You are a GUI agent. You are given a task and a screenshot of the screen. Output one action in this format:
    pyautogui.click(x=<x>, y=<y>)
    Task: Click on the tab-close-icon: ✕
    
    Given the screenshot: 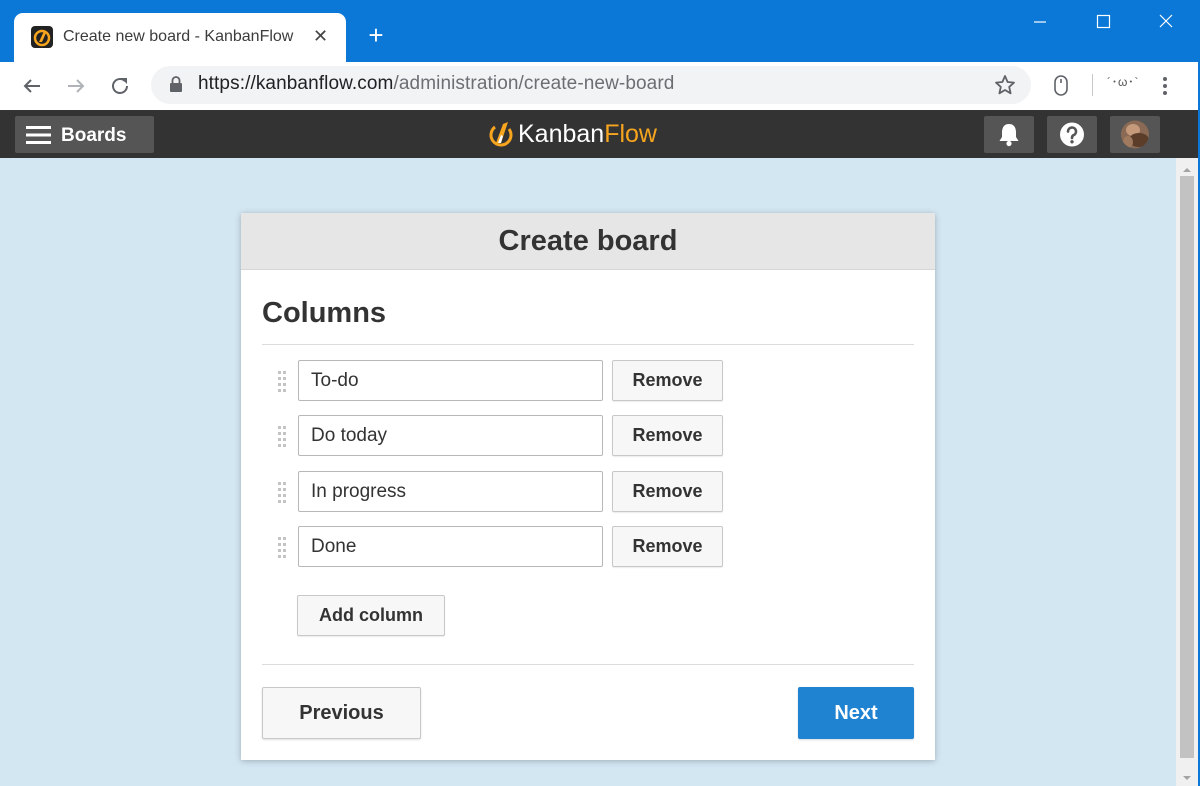 What is the action you would take?
    pyautogui.click(x=320, y=36)
    